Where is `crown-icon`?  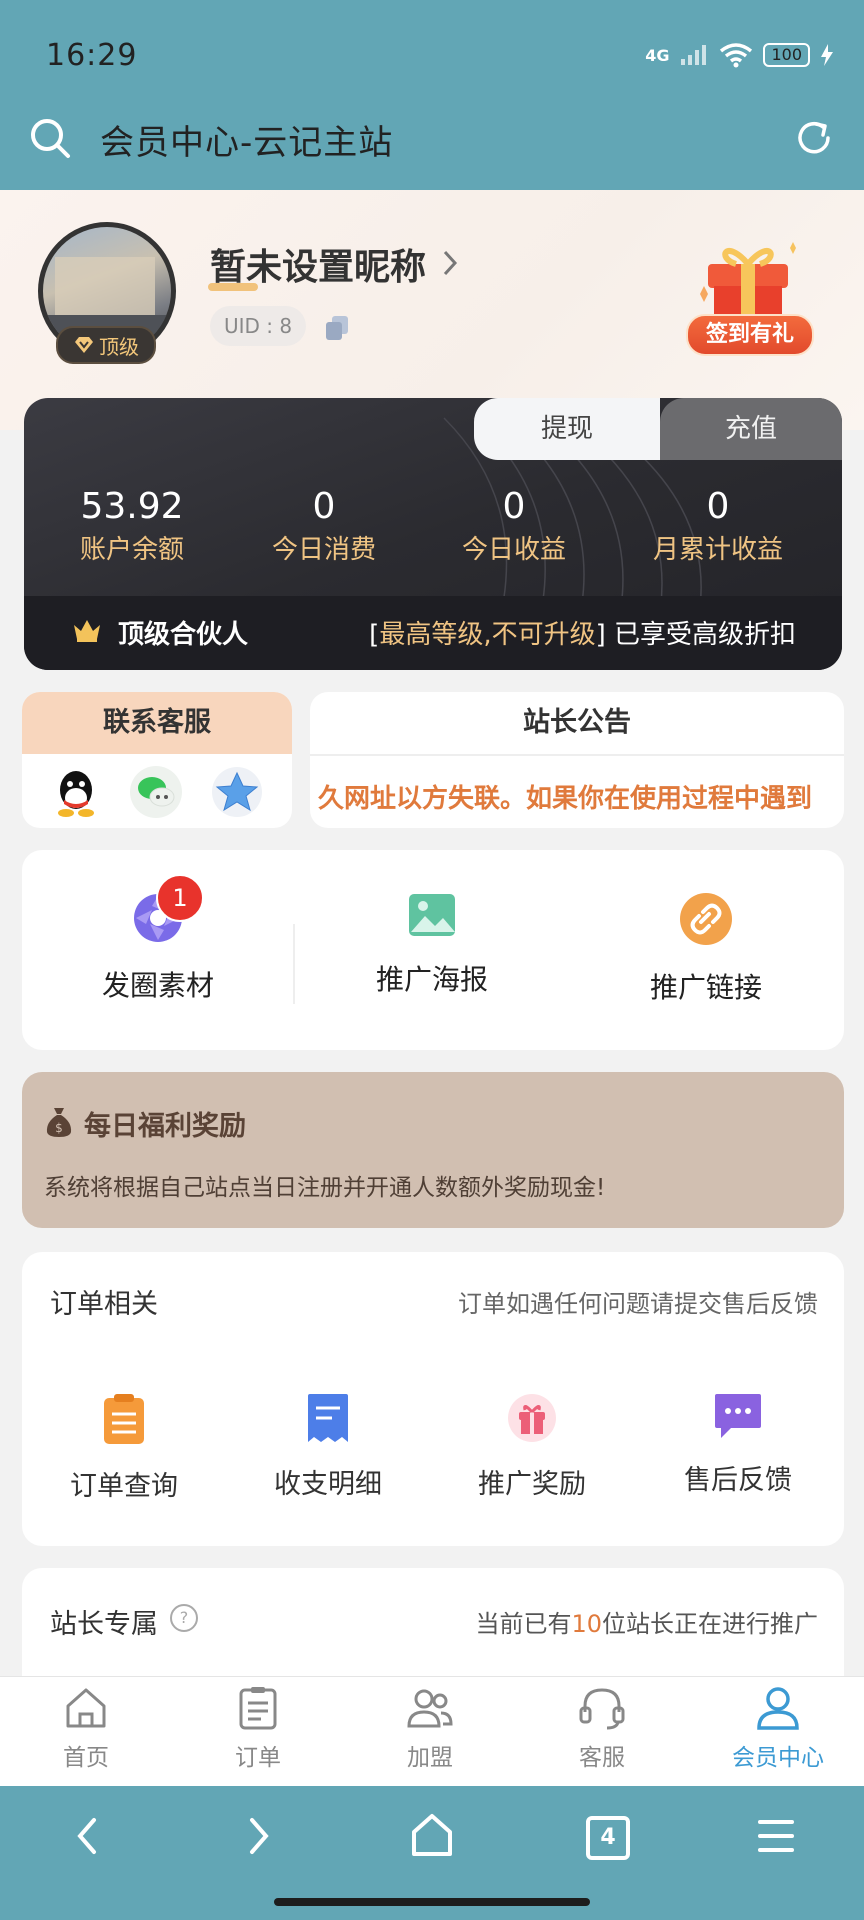 crown-icon is located at coordinates (87, 631).